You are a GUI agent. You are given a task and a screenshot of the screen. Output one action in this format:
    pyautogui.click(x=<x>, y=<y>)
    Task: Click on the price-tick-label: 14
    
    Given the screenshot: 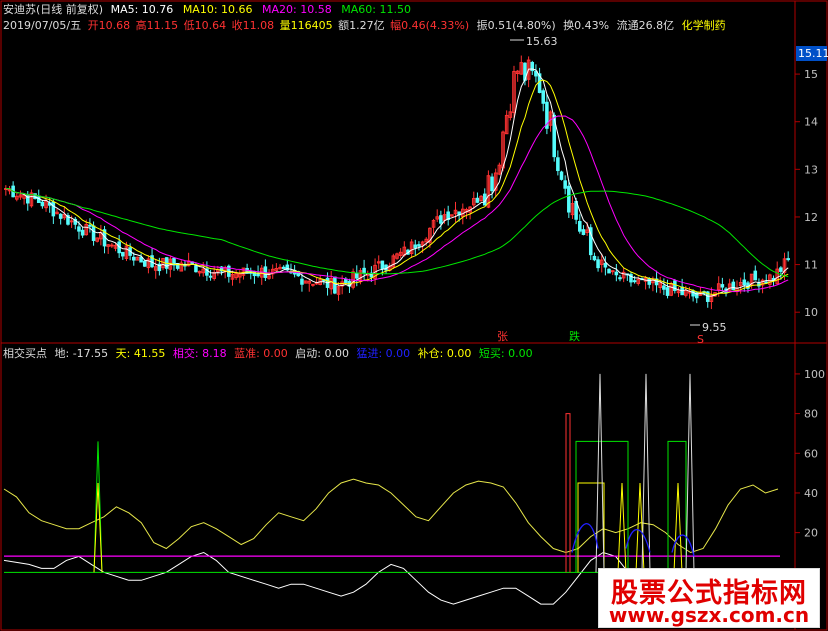 What is the action you would take?
    pyautogui.click(x=811, y=122)
    